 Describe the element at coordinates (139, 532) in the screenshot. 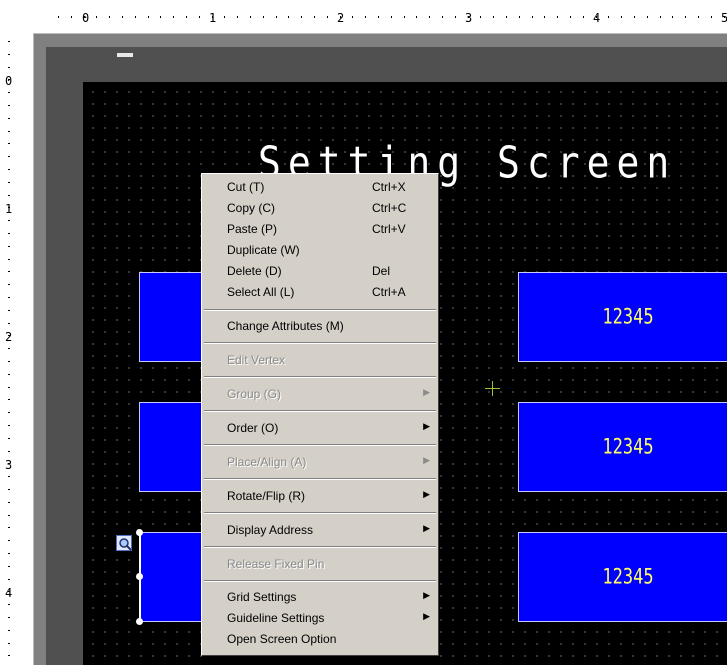

I see `selection-handle-top` at that location.